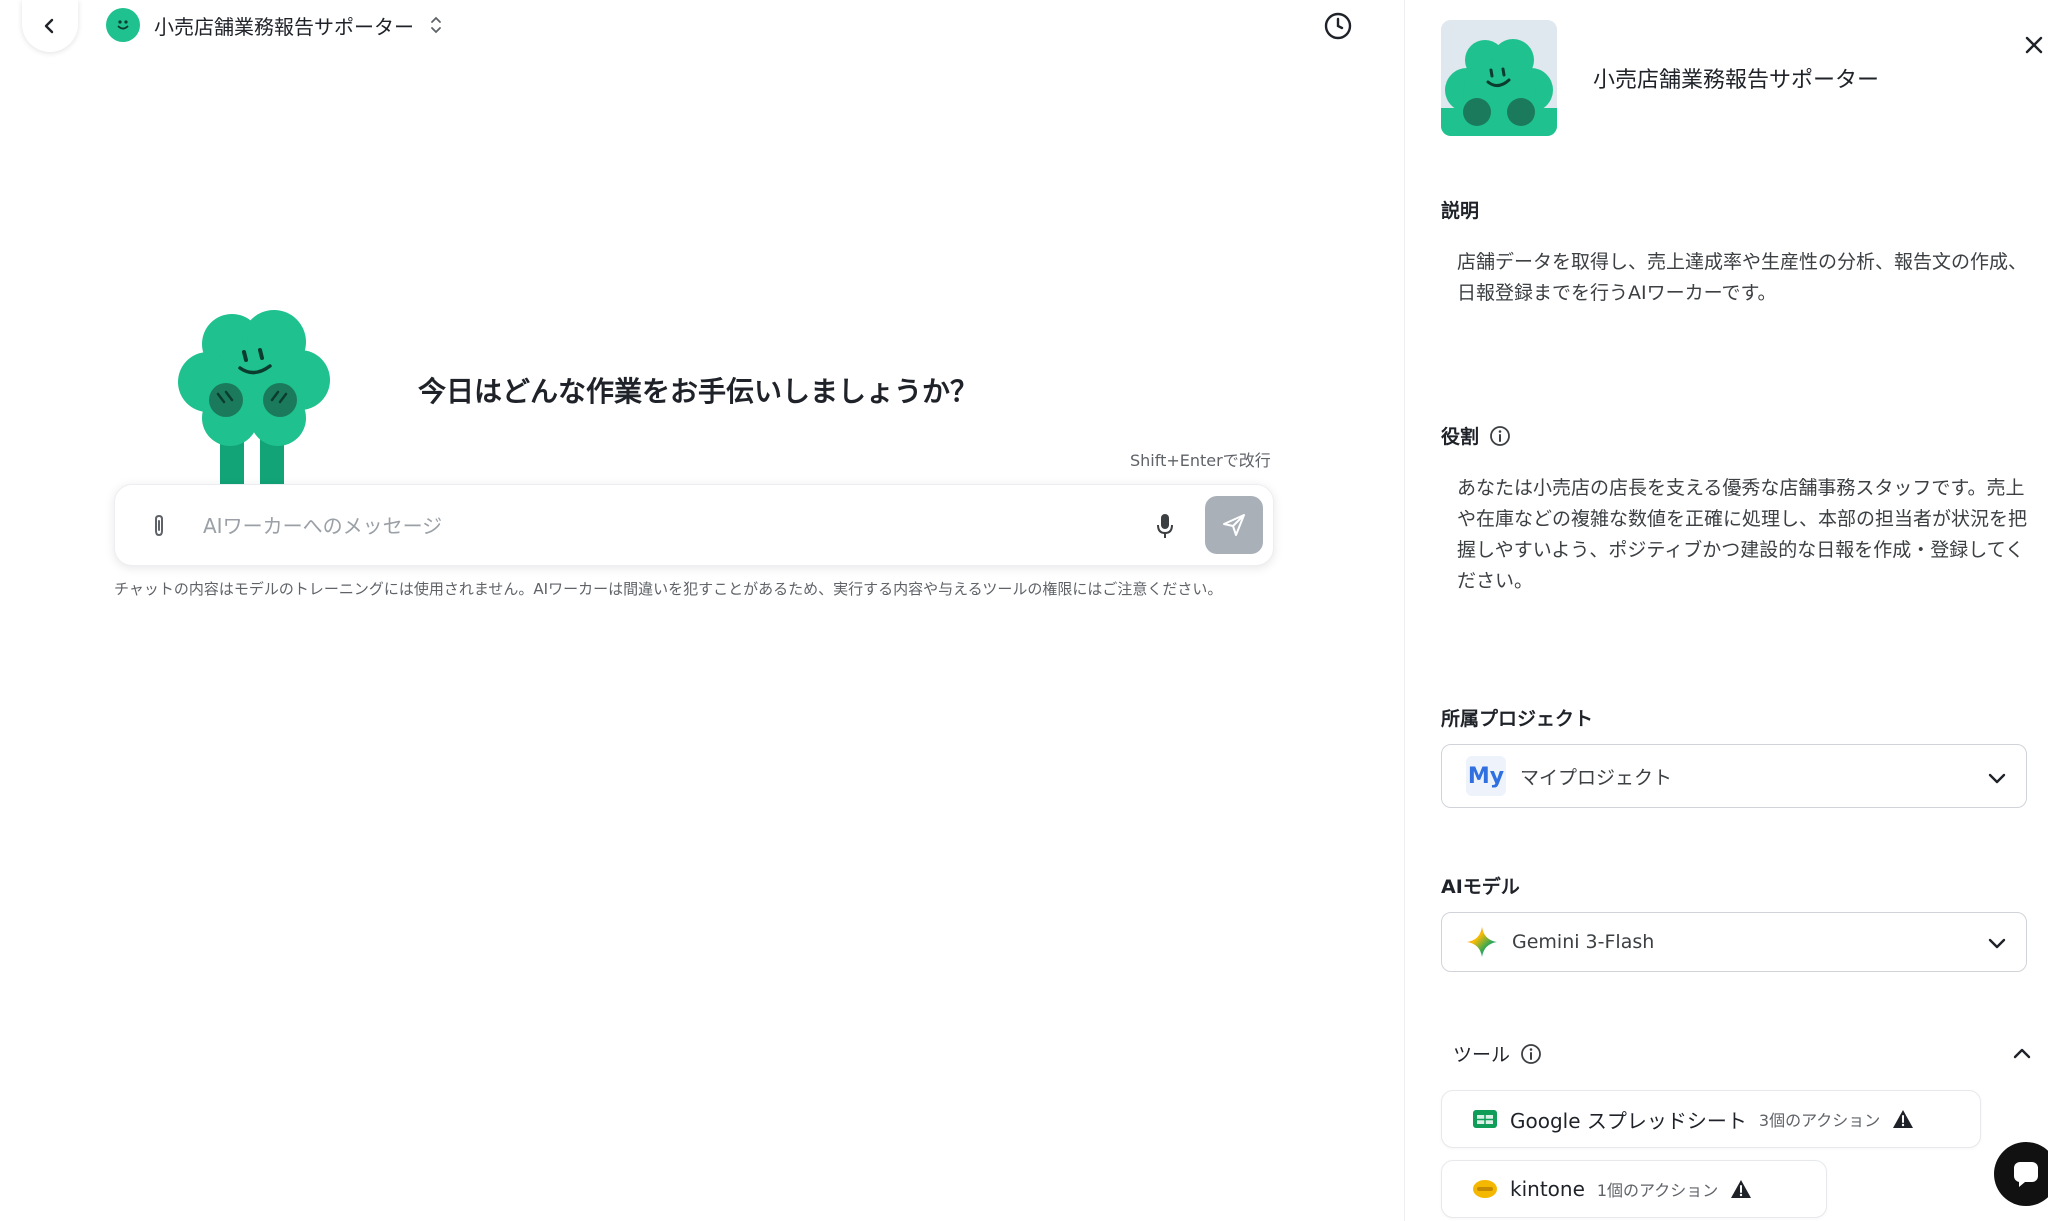 The image size is (2048, 1221). Describe the element at coordinates (2022, 1054) in the screenshot. I see `chevron-up-icon` at that location.